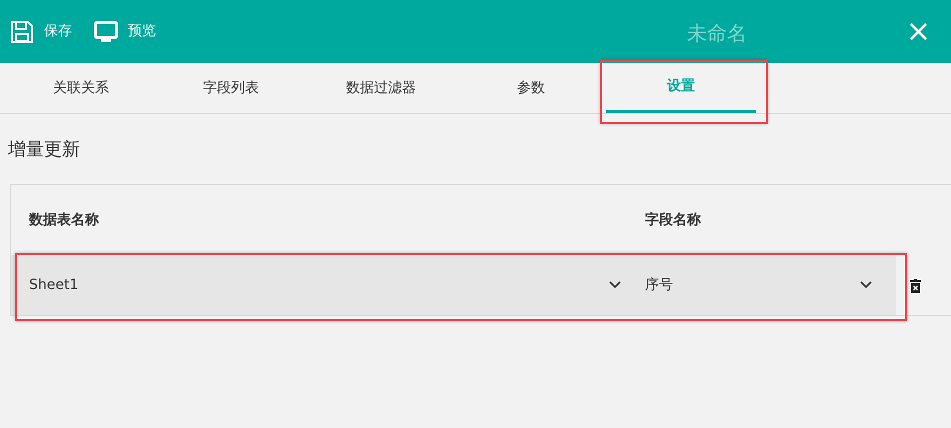 The height and width of the screenshot is (428, 951). What do you see at coordinates (762, 285) in the screenshot?
I see `dropdown-select: 序号` at bounding box center [762, 285].